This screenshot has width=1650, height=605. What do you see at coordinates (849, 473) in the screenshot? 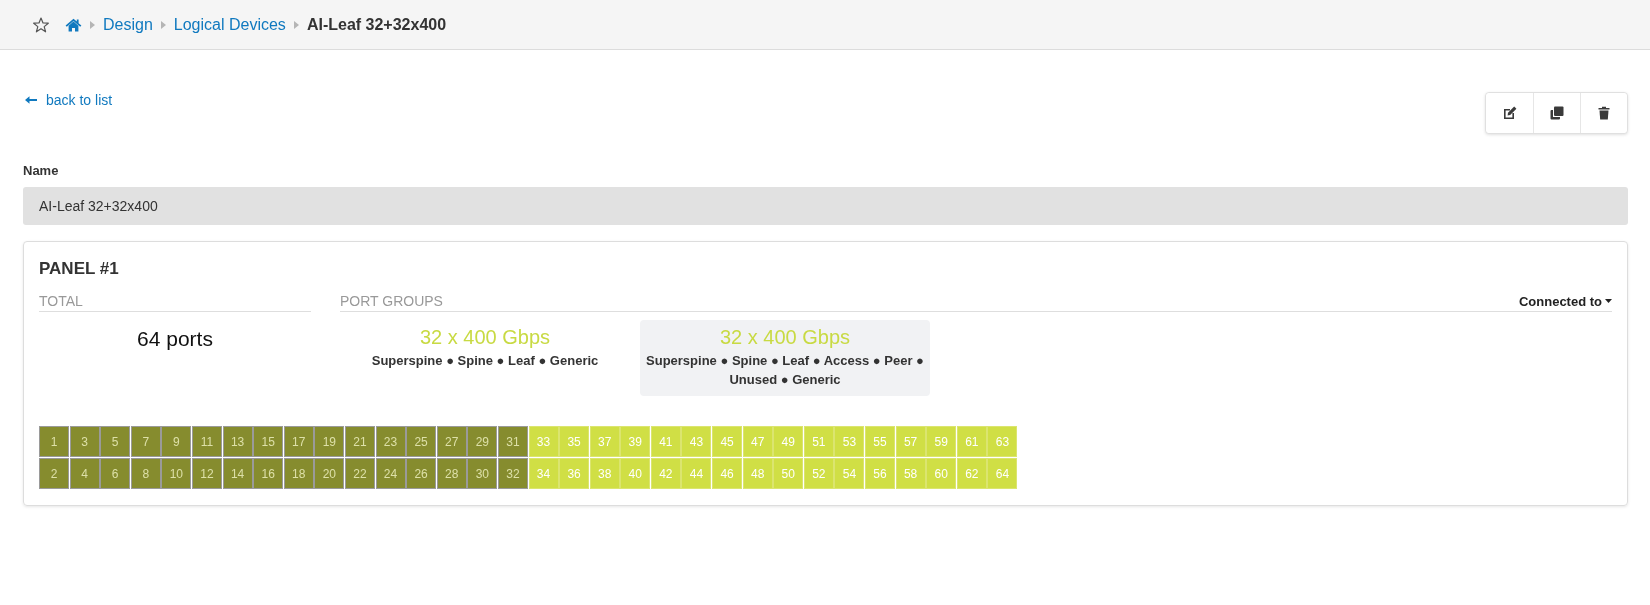
I see `port-cell: 54` at bounding box center [849, 473].